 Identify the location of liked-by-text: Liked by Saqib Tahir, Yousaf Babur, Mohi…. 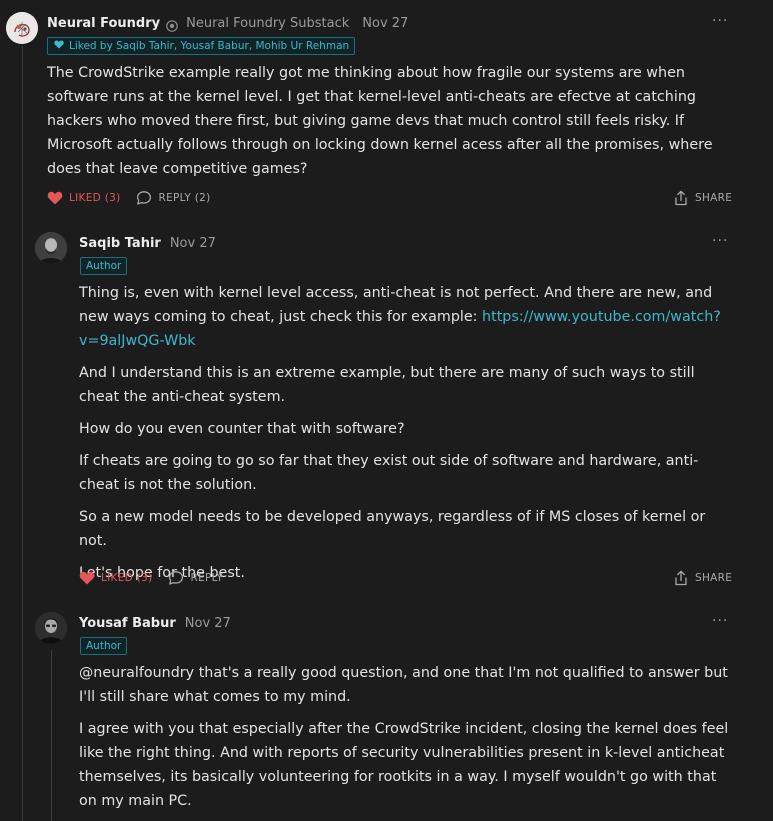
(209, 46).